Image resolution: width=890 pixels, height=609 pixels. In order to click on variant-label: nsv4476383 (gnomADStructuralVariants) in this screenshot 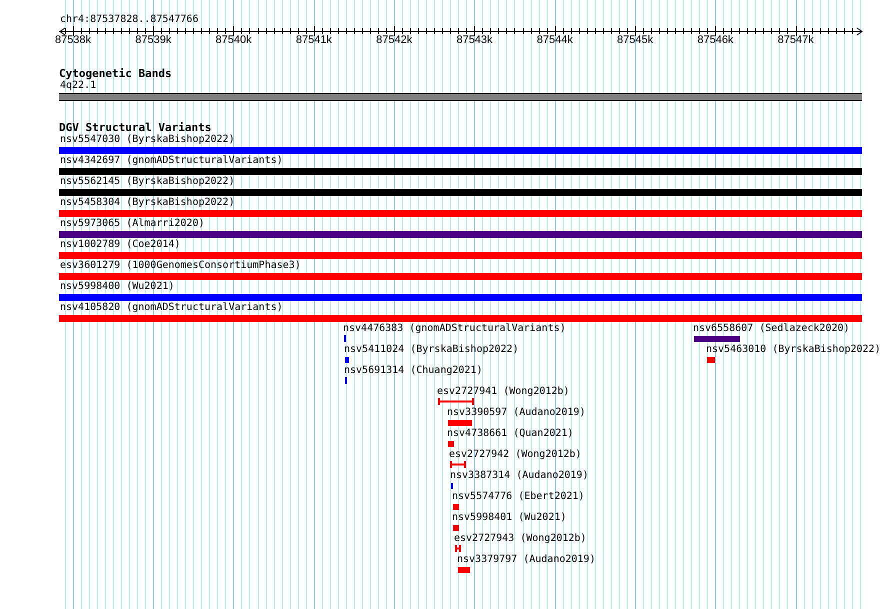, I will do `click(454, 329)`.